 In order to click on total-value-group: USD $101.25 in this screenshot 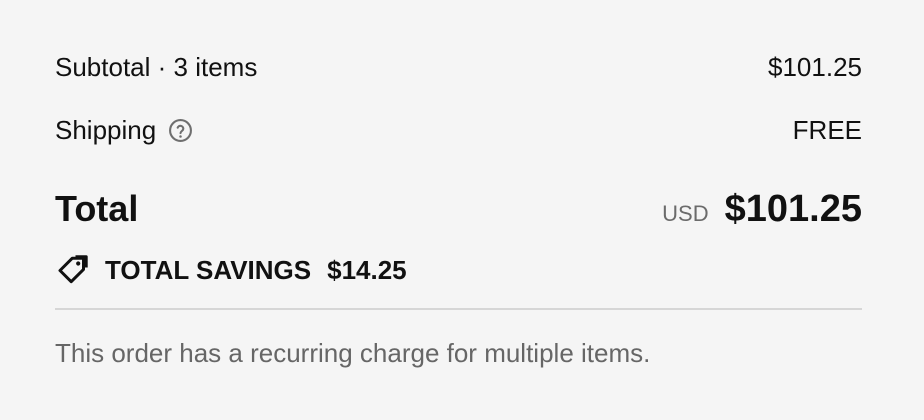, I will do `click(762, 209)`.